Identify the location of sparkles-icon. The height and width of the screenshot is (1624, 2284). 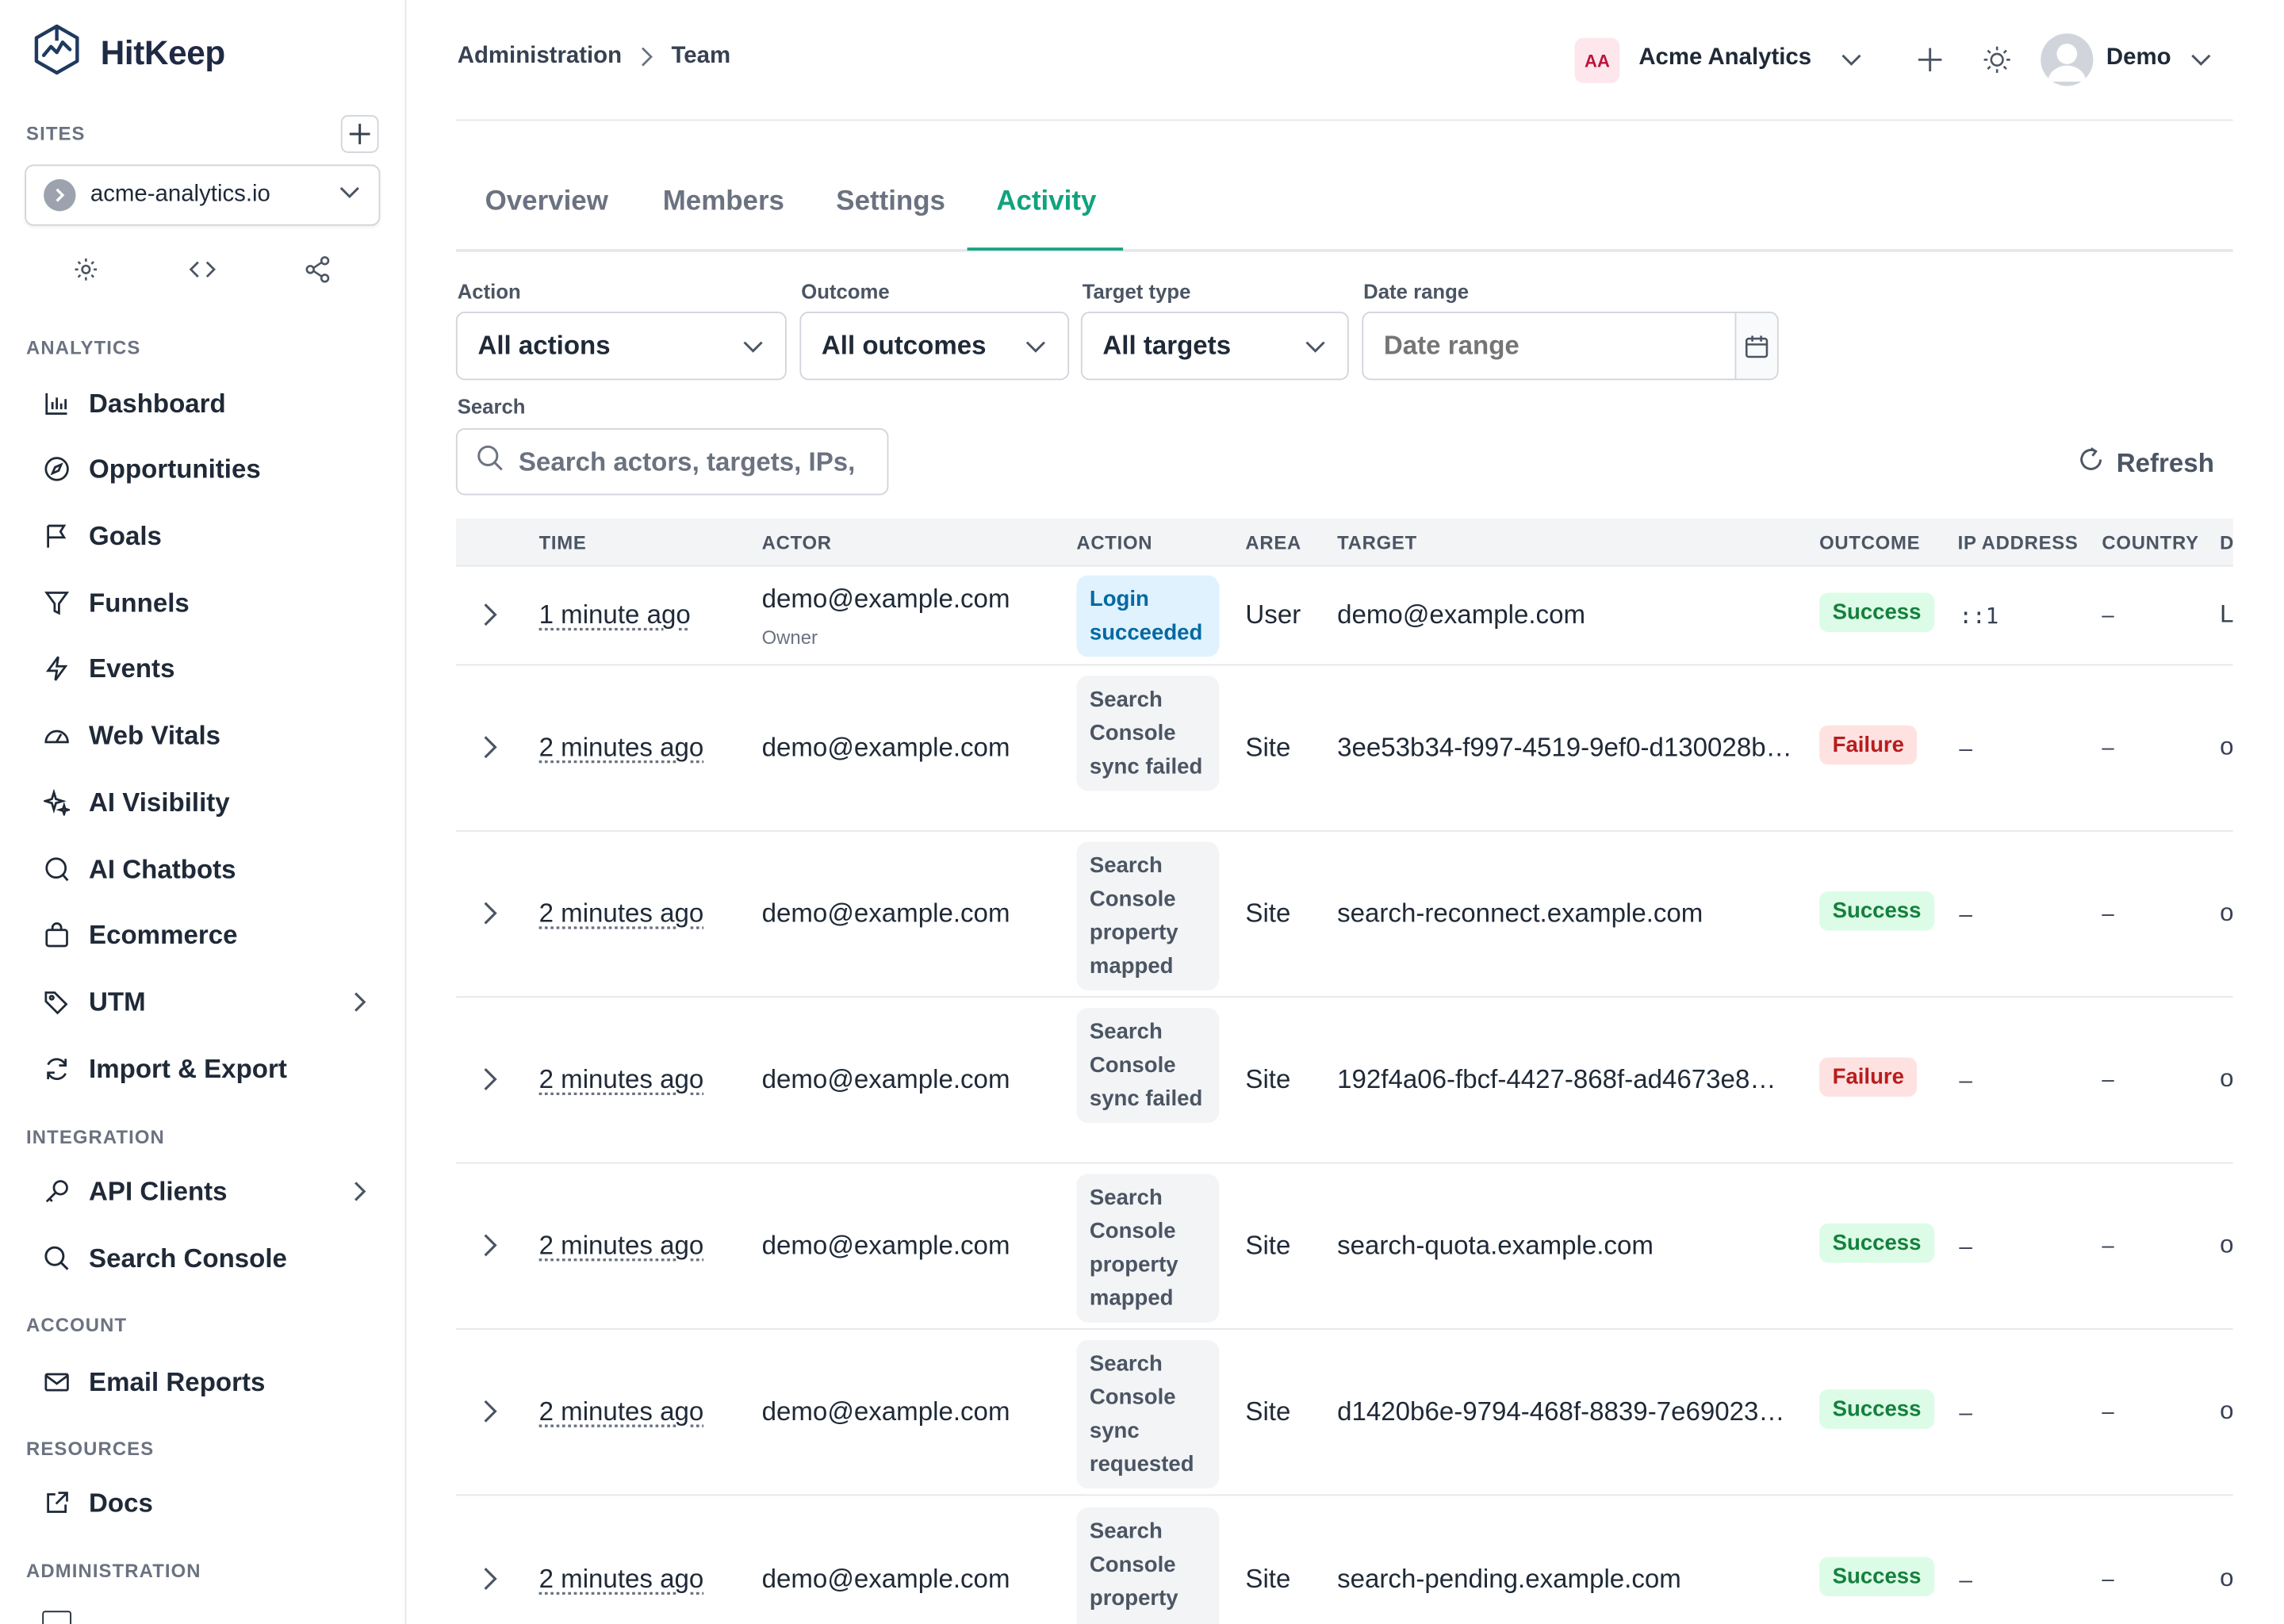
(56, 803).